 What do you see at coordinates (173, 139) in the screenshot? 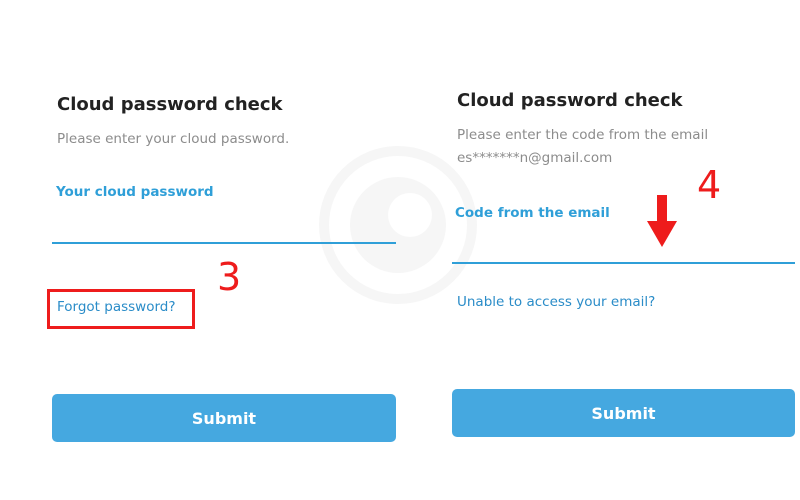
I see `instruction-text: Please enter your cloud password.` at bounding box center [173, 139].